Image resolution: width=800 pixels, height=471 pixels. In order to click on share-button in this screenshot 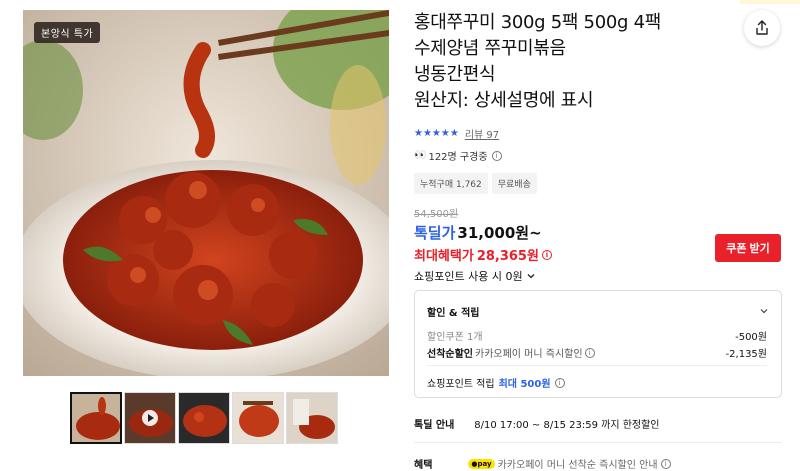, I will do `click(762, 28)`.